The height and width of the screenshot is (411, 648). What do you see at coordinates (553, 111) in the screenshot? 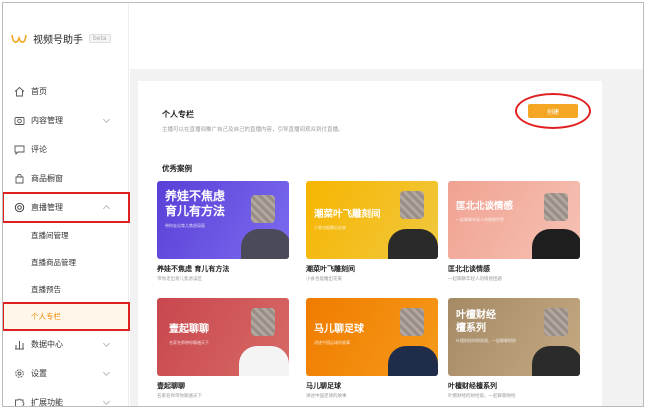
I see `create-button: 创建` at bounding box center [553, 111].